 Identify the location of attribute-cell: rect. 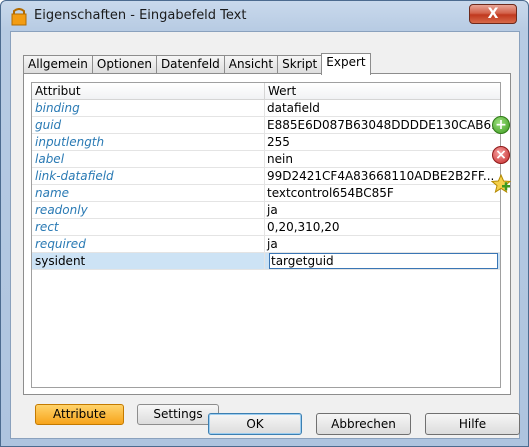
(148, 227).